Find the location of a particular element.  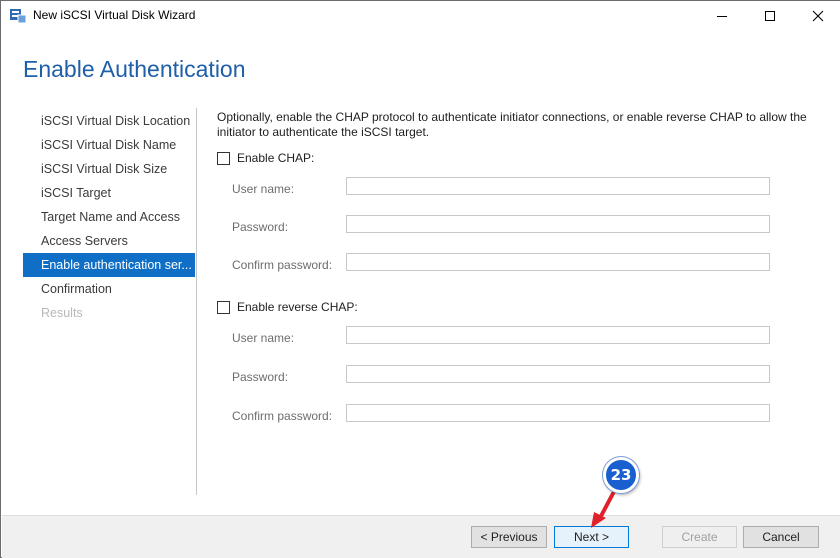

wizard-app-icon is located at coordinates (18, 16).